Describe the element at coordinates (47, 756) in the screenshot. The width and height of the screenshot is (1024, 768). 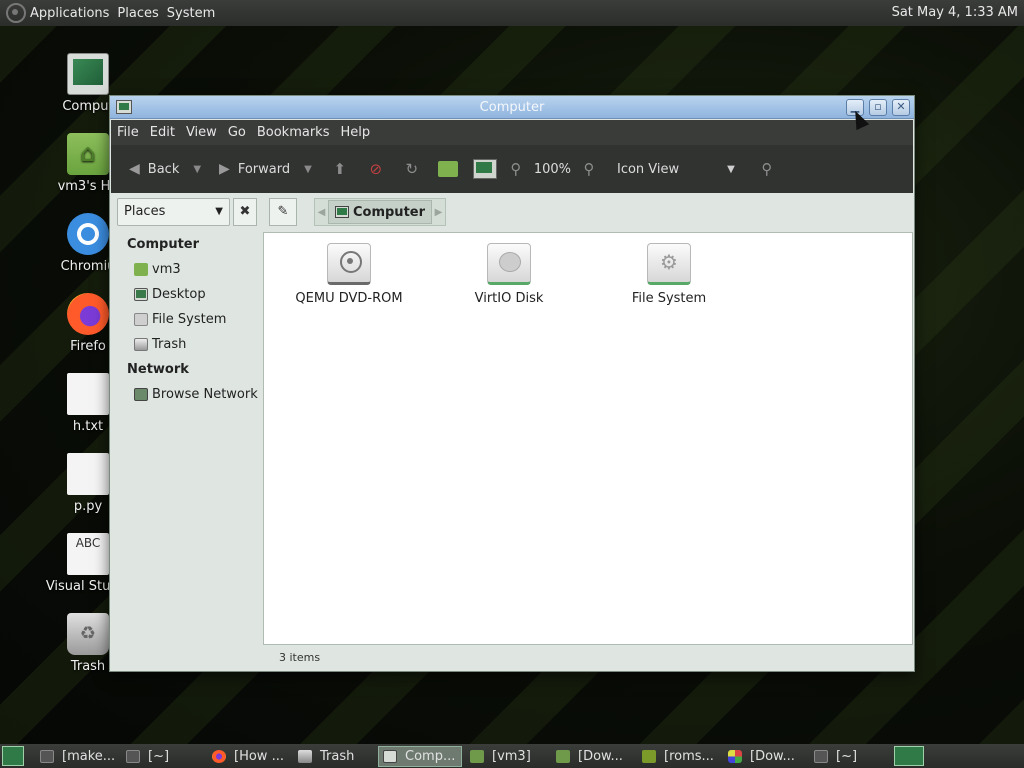
I see `terminal-icon` at that location.